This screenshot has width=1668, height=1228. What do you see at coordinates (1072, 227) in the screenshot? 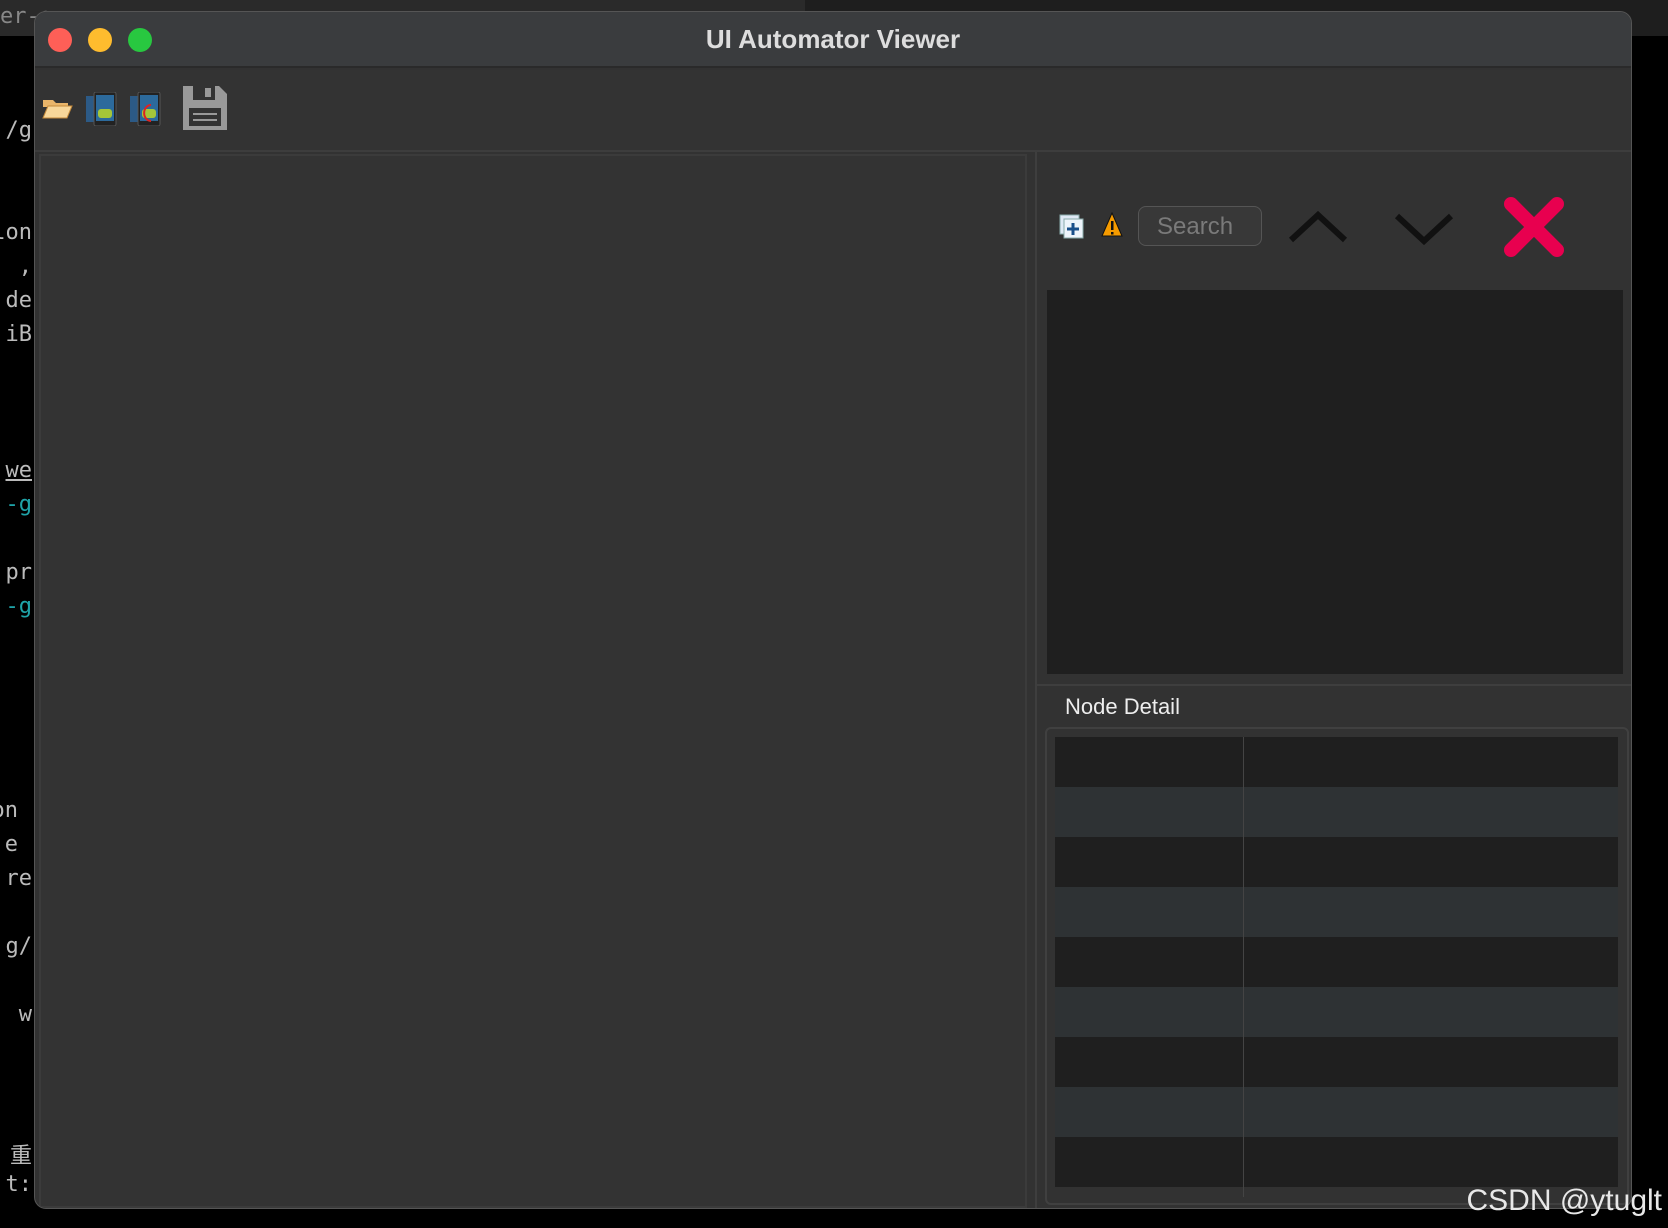
I see `expand-all-icon` at bounding box center [1072, 227].